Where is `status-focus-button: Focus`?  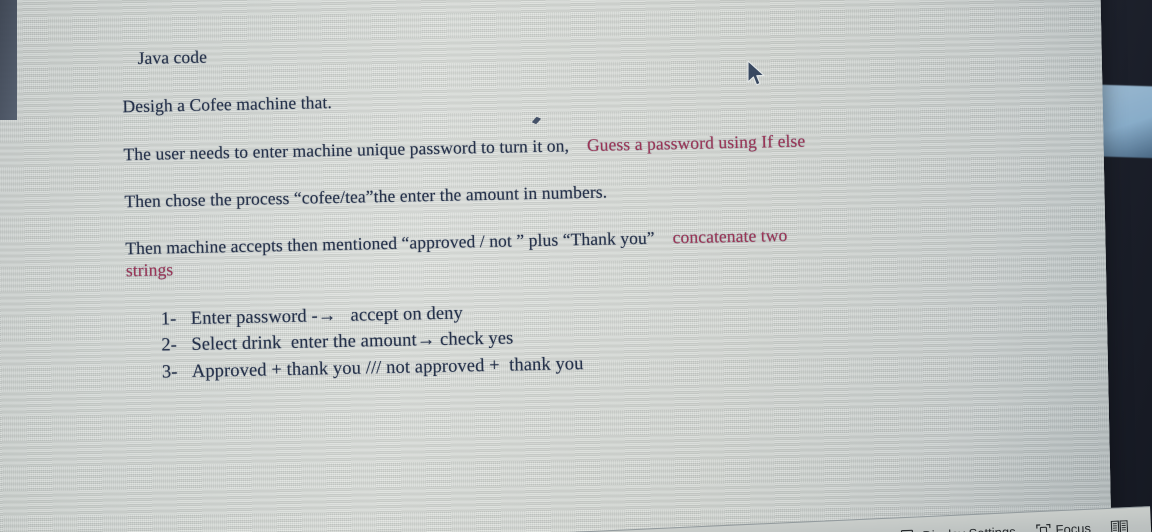
status-focus-button: Focus is located at coordinates (1063, 526).